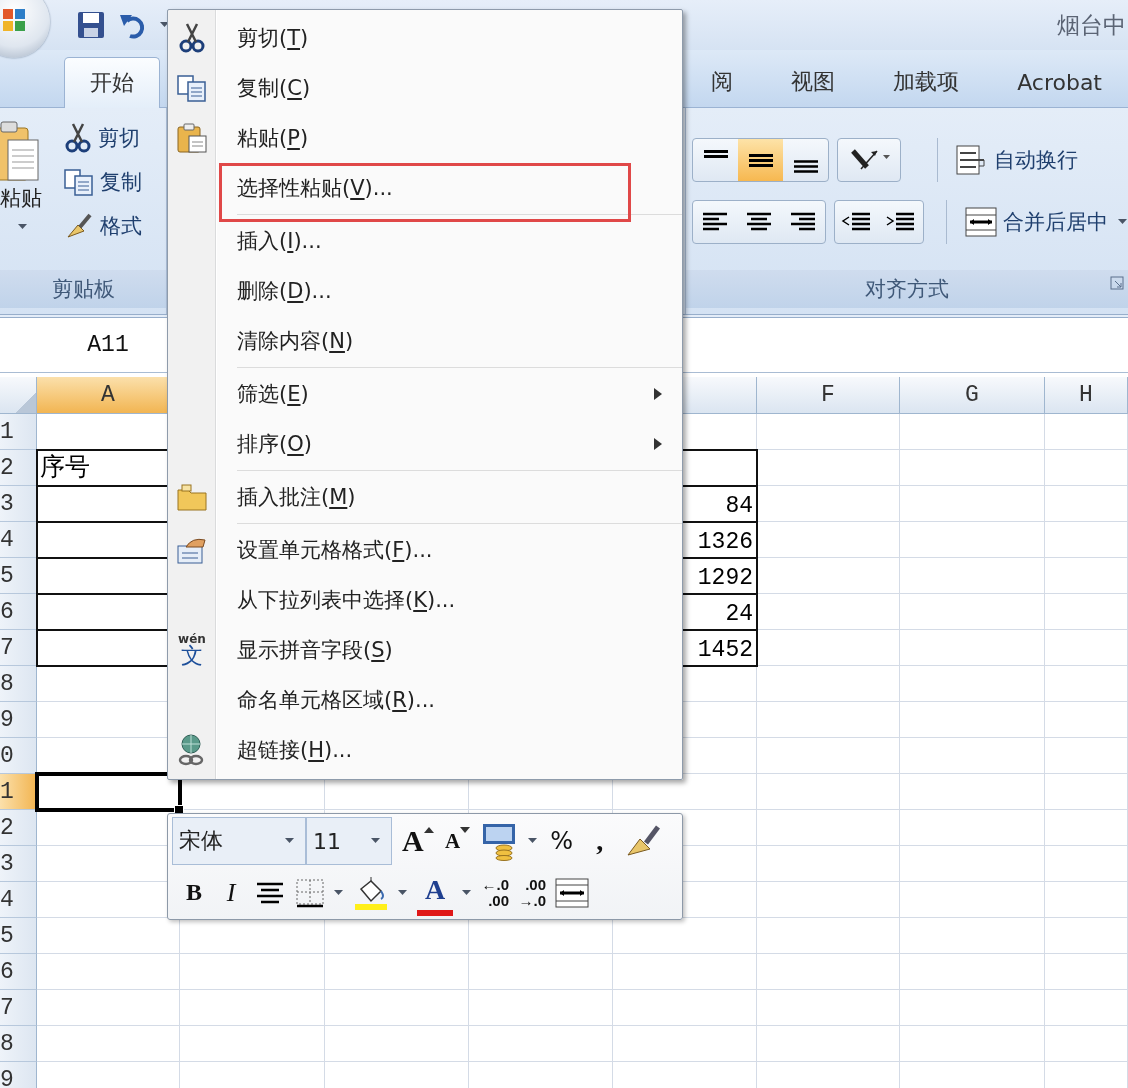 This screenshot has width=1128, height=1088. What do you see at coordinates (103, 182) in the screenshot?
I see `copy-button: 复制` at bounding box center [103, 182].